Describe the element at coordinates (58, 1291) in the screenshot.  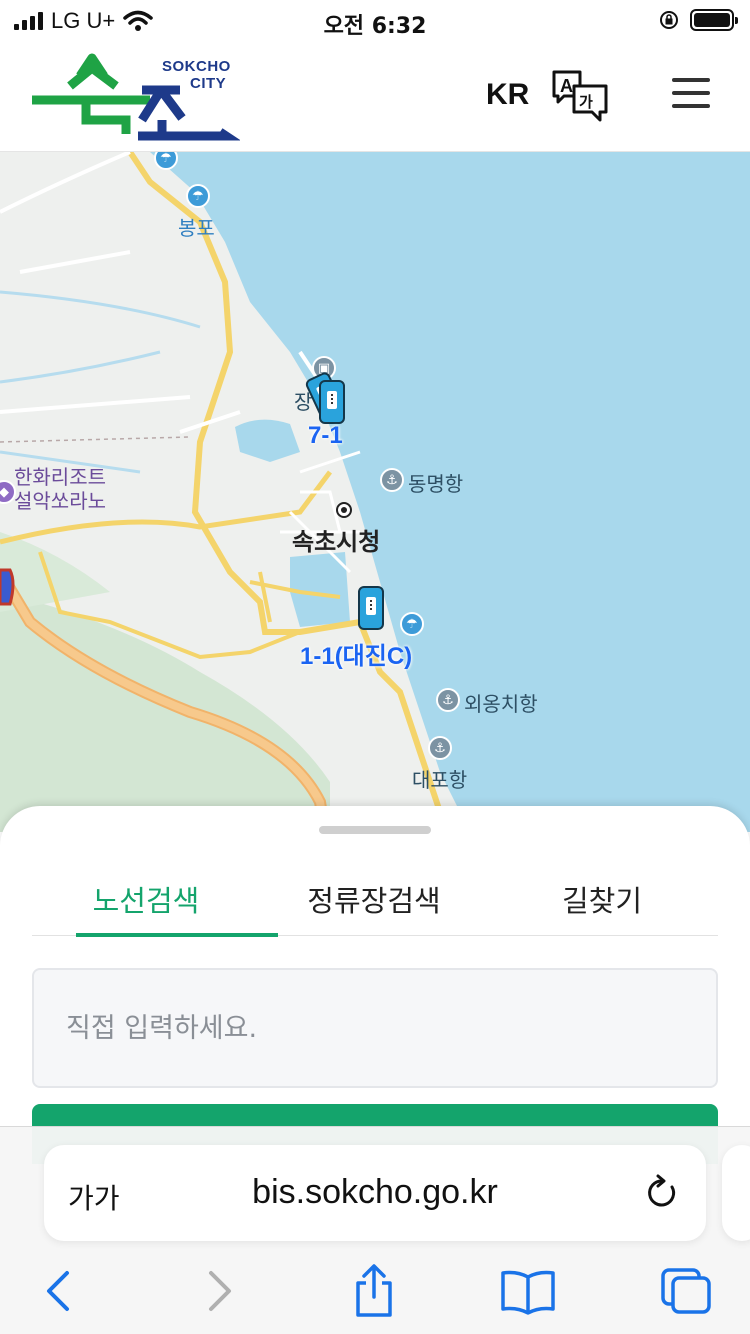
I see `back-icon` at that location.